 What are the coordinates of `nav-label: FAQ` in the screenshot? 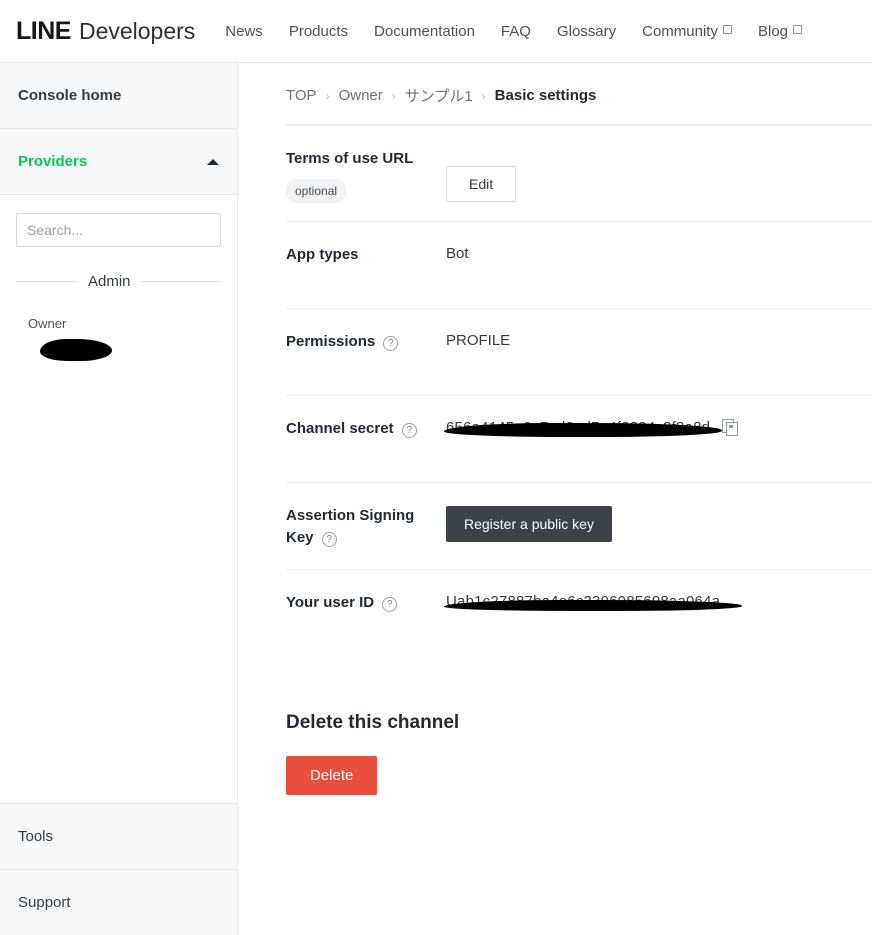 It's located at (515, 31).